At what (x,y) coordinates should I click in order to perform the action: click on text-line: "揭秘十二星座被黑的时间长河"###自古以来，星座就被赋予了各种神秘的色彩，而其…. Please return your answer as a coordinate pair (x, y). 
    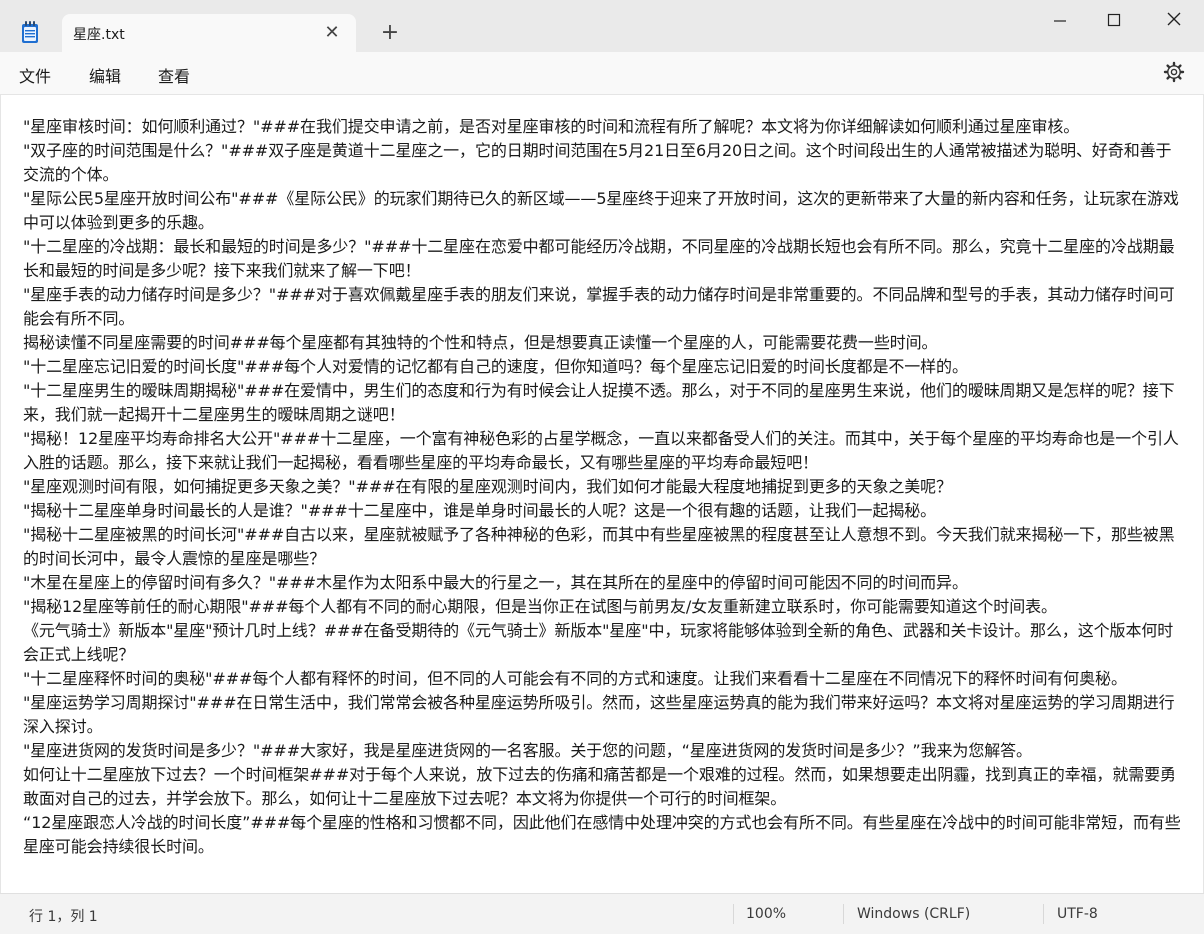
    Looking at the image, I should click on (599, 546).